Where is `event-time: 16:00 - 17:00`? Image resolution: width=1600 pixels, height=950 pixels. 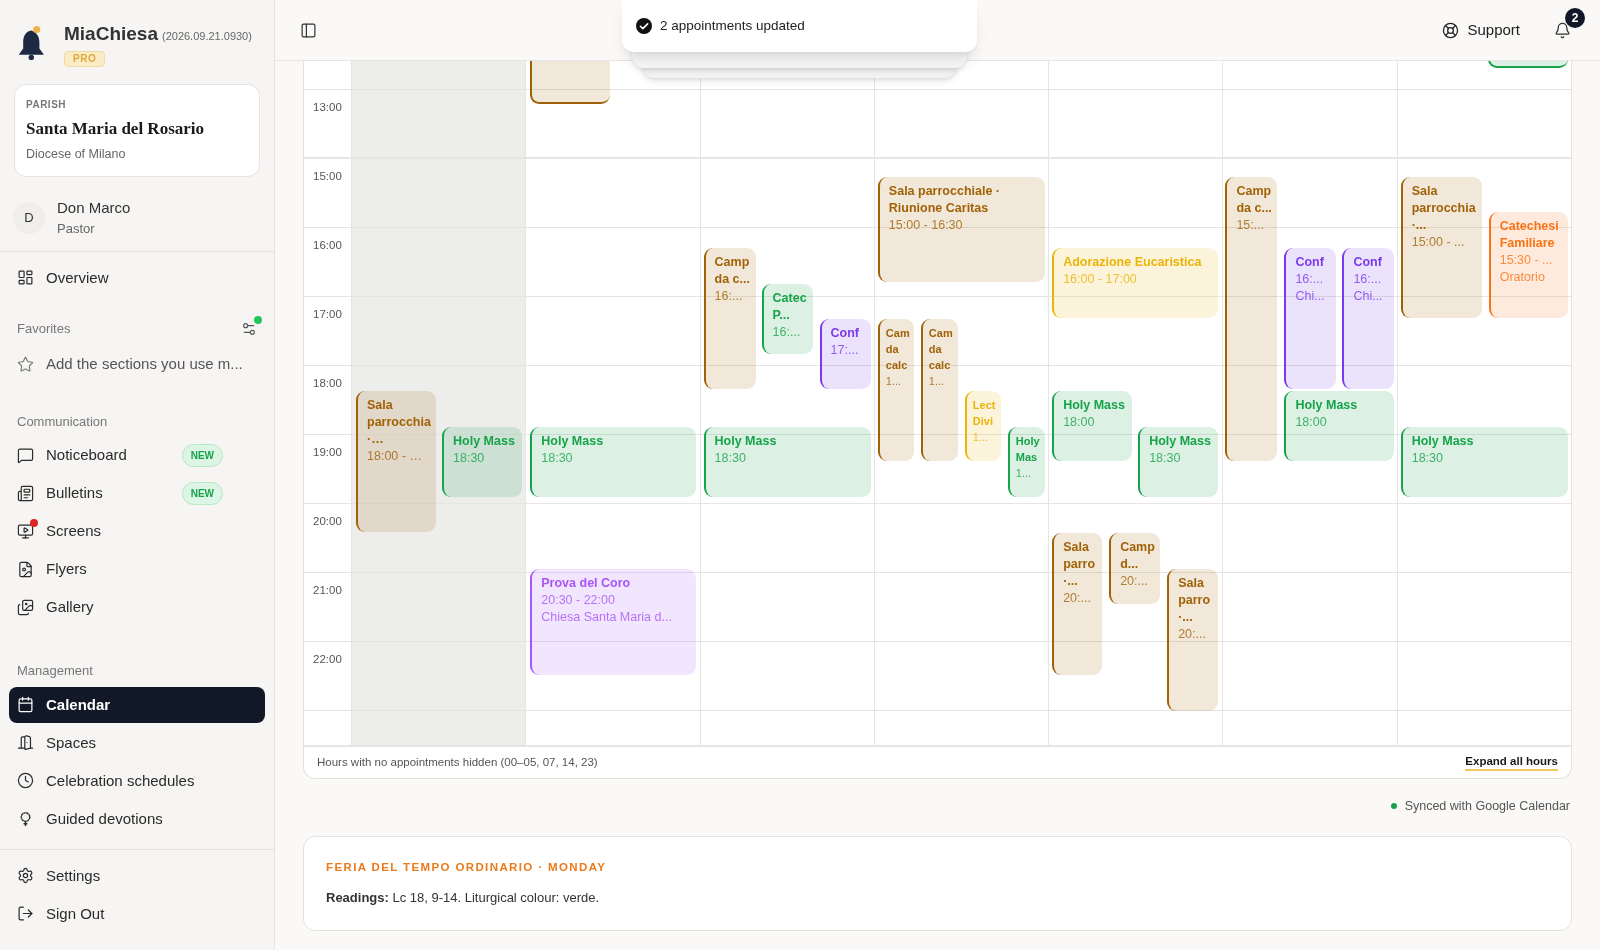
event-time: 16:00 - 17:00 is located at coordinates (1100, 279).